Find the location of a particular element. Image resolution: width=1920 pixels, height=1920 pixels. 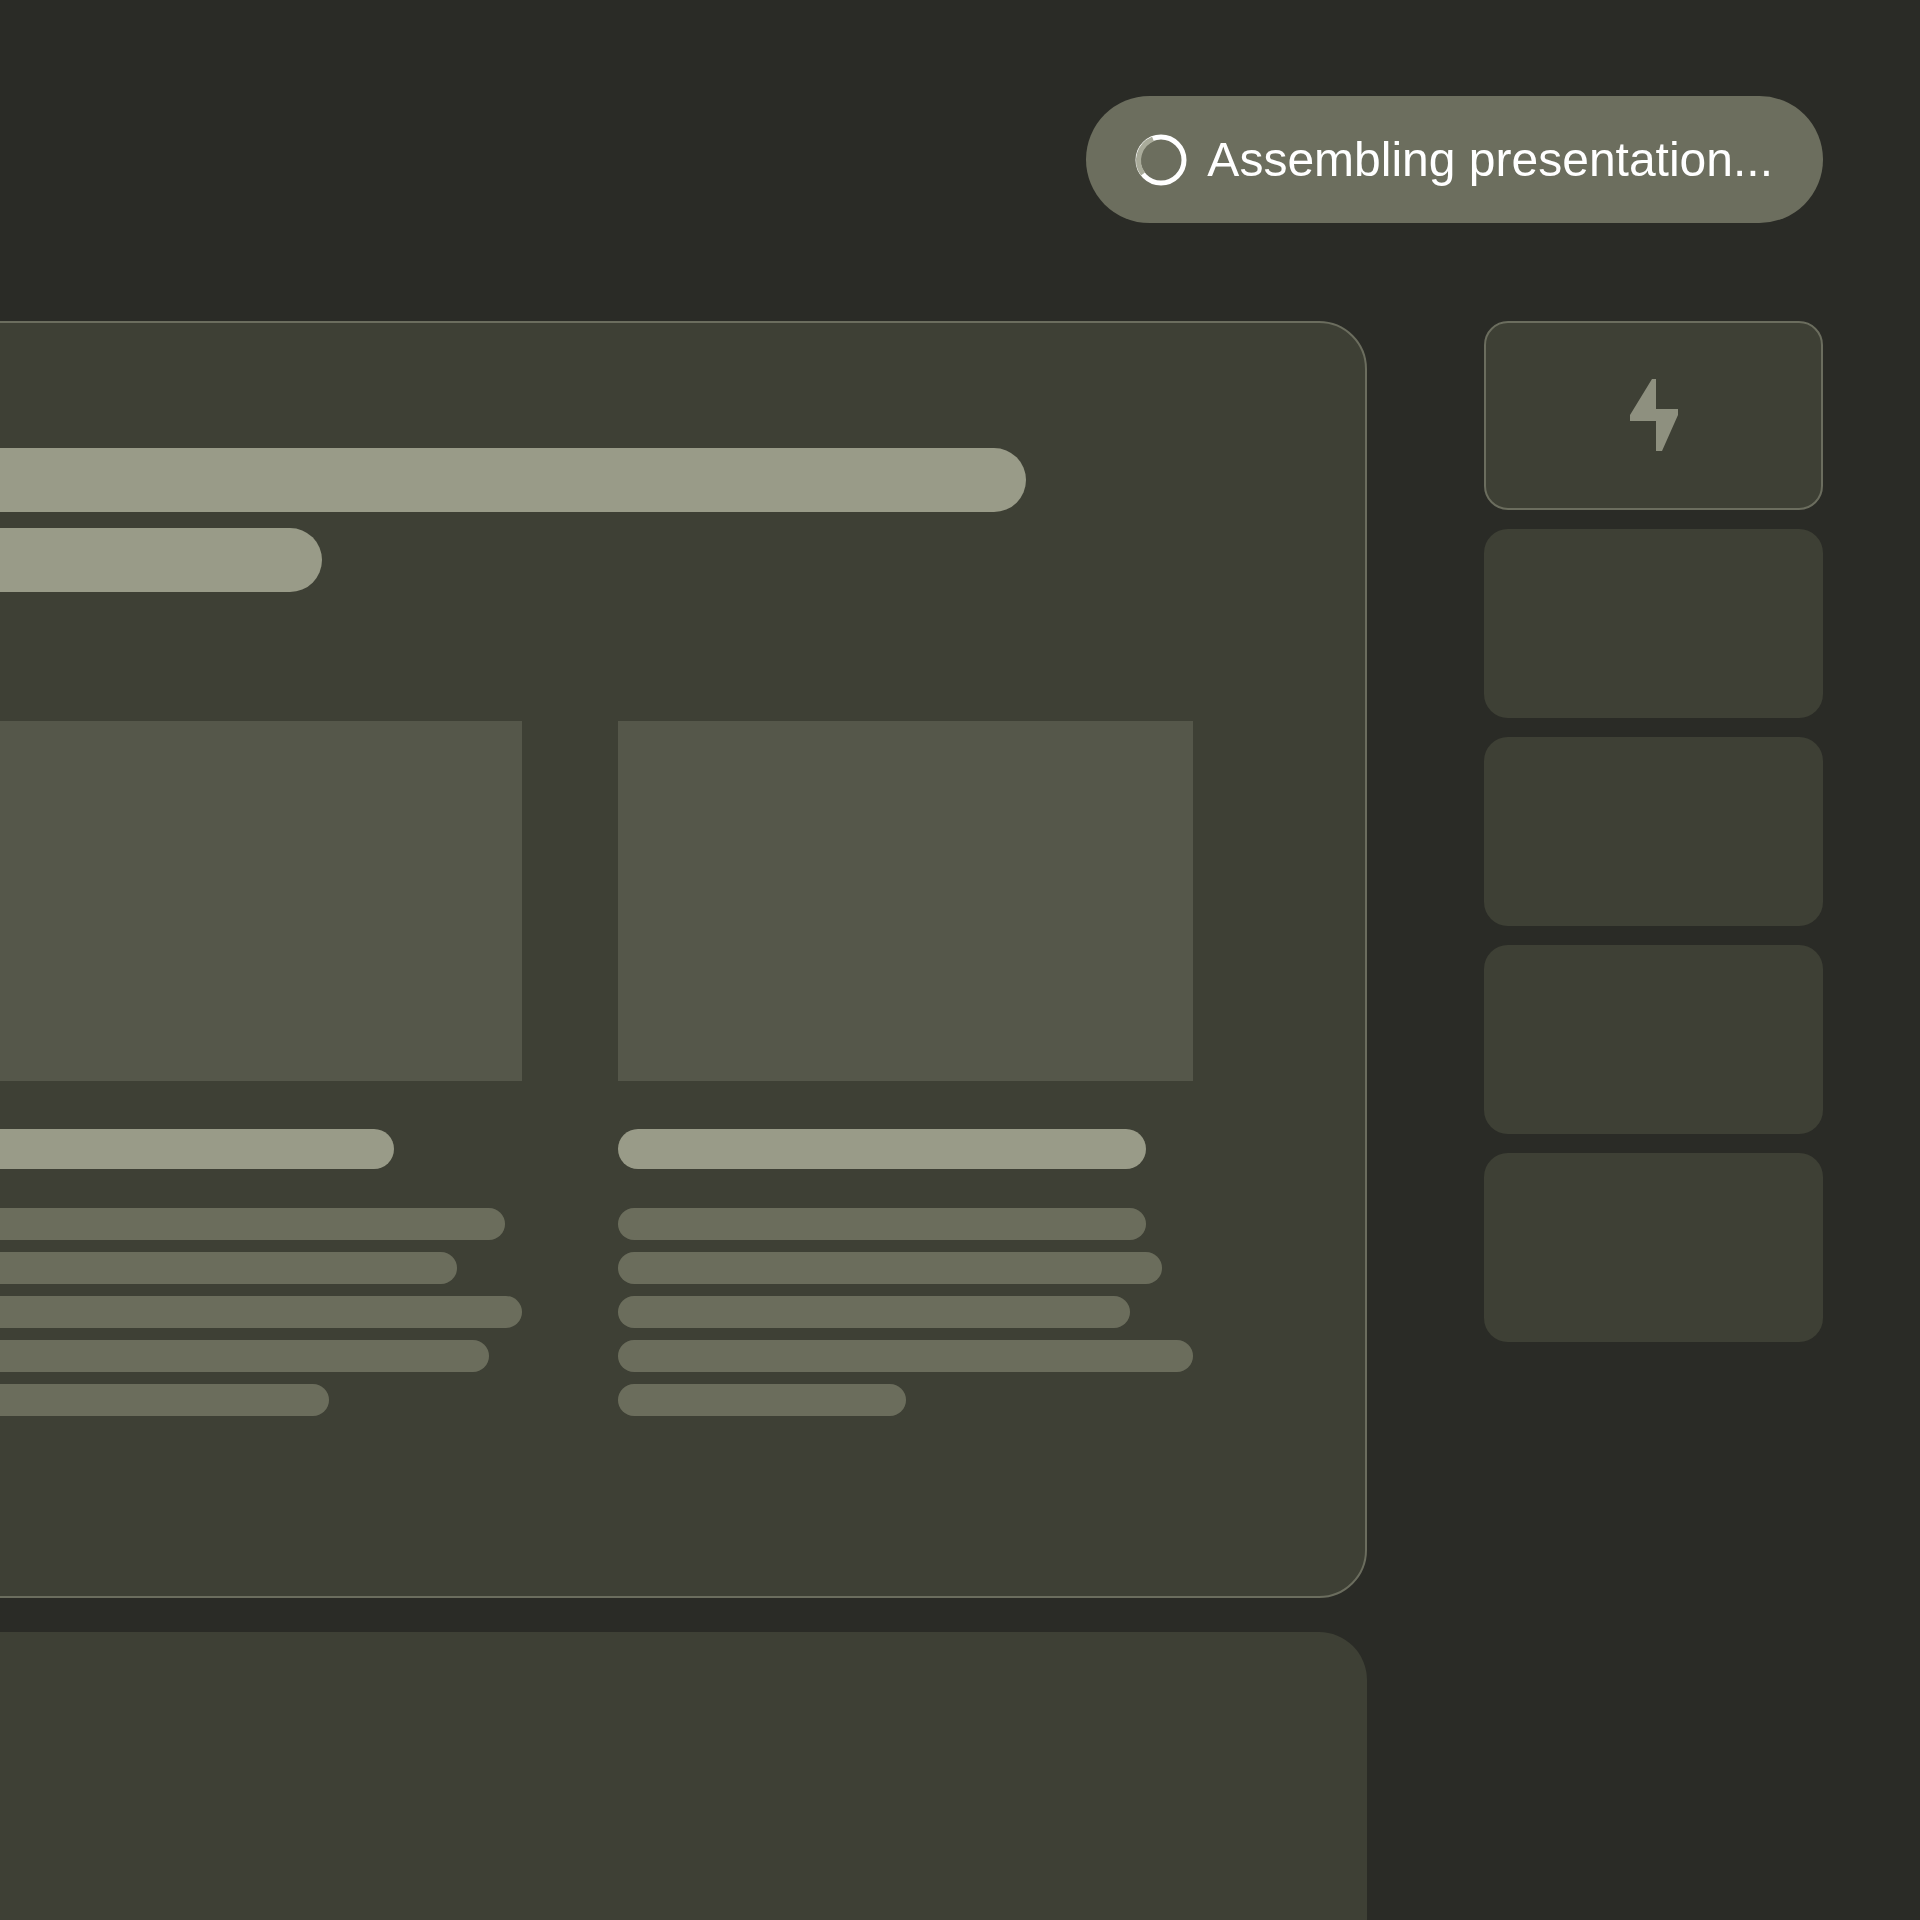

lightning-icon is located at coordinates (1653, 415).